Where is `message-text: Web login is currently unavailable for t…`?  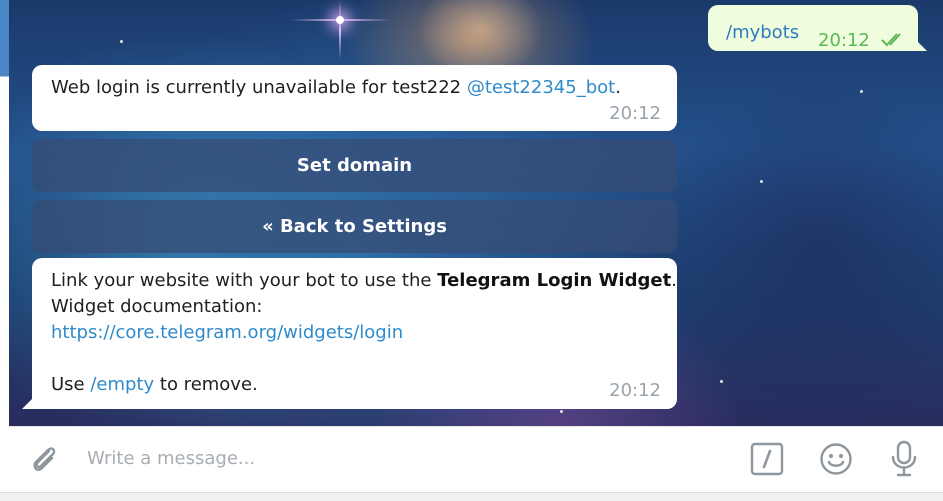 message-text: Web login is currently unavailable for t… is located at coordinates (336, 88).